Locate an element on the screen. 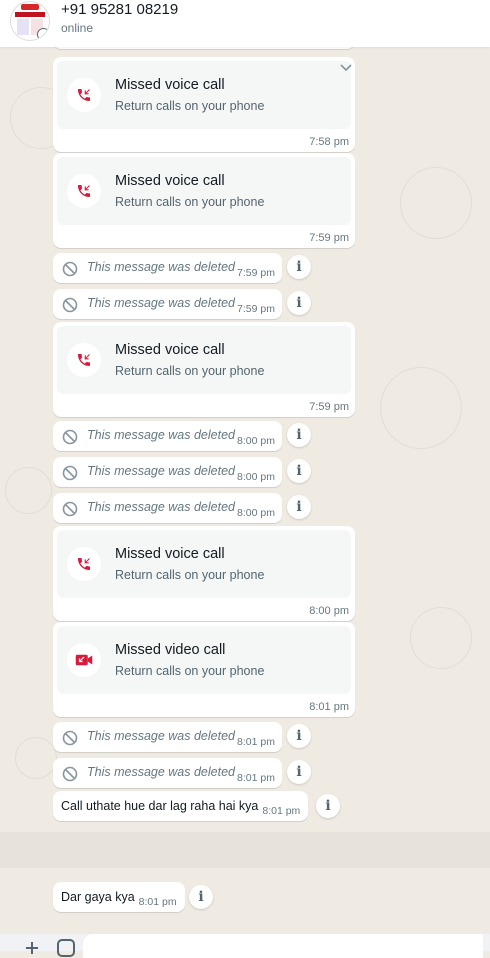 Image resolution: width=490 pixels, height=958 pixels. unread-divider-band is located at coordinates (245, 850).